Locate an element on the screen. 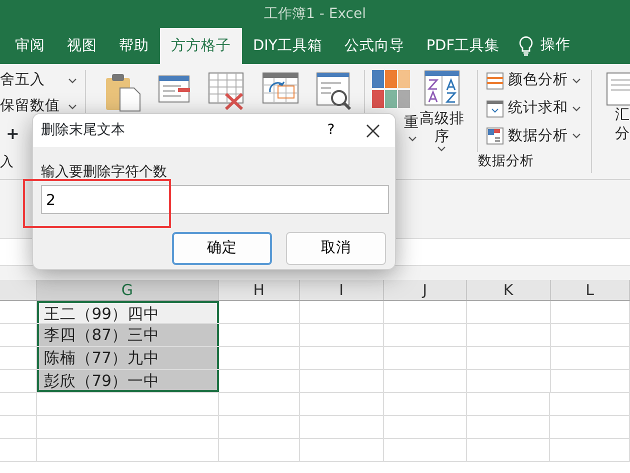 Image resolution: width=630 pixels, height=473 pixels. column-header: L is located at coordinates (590, 290).